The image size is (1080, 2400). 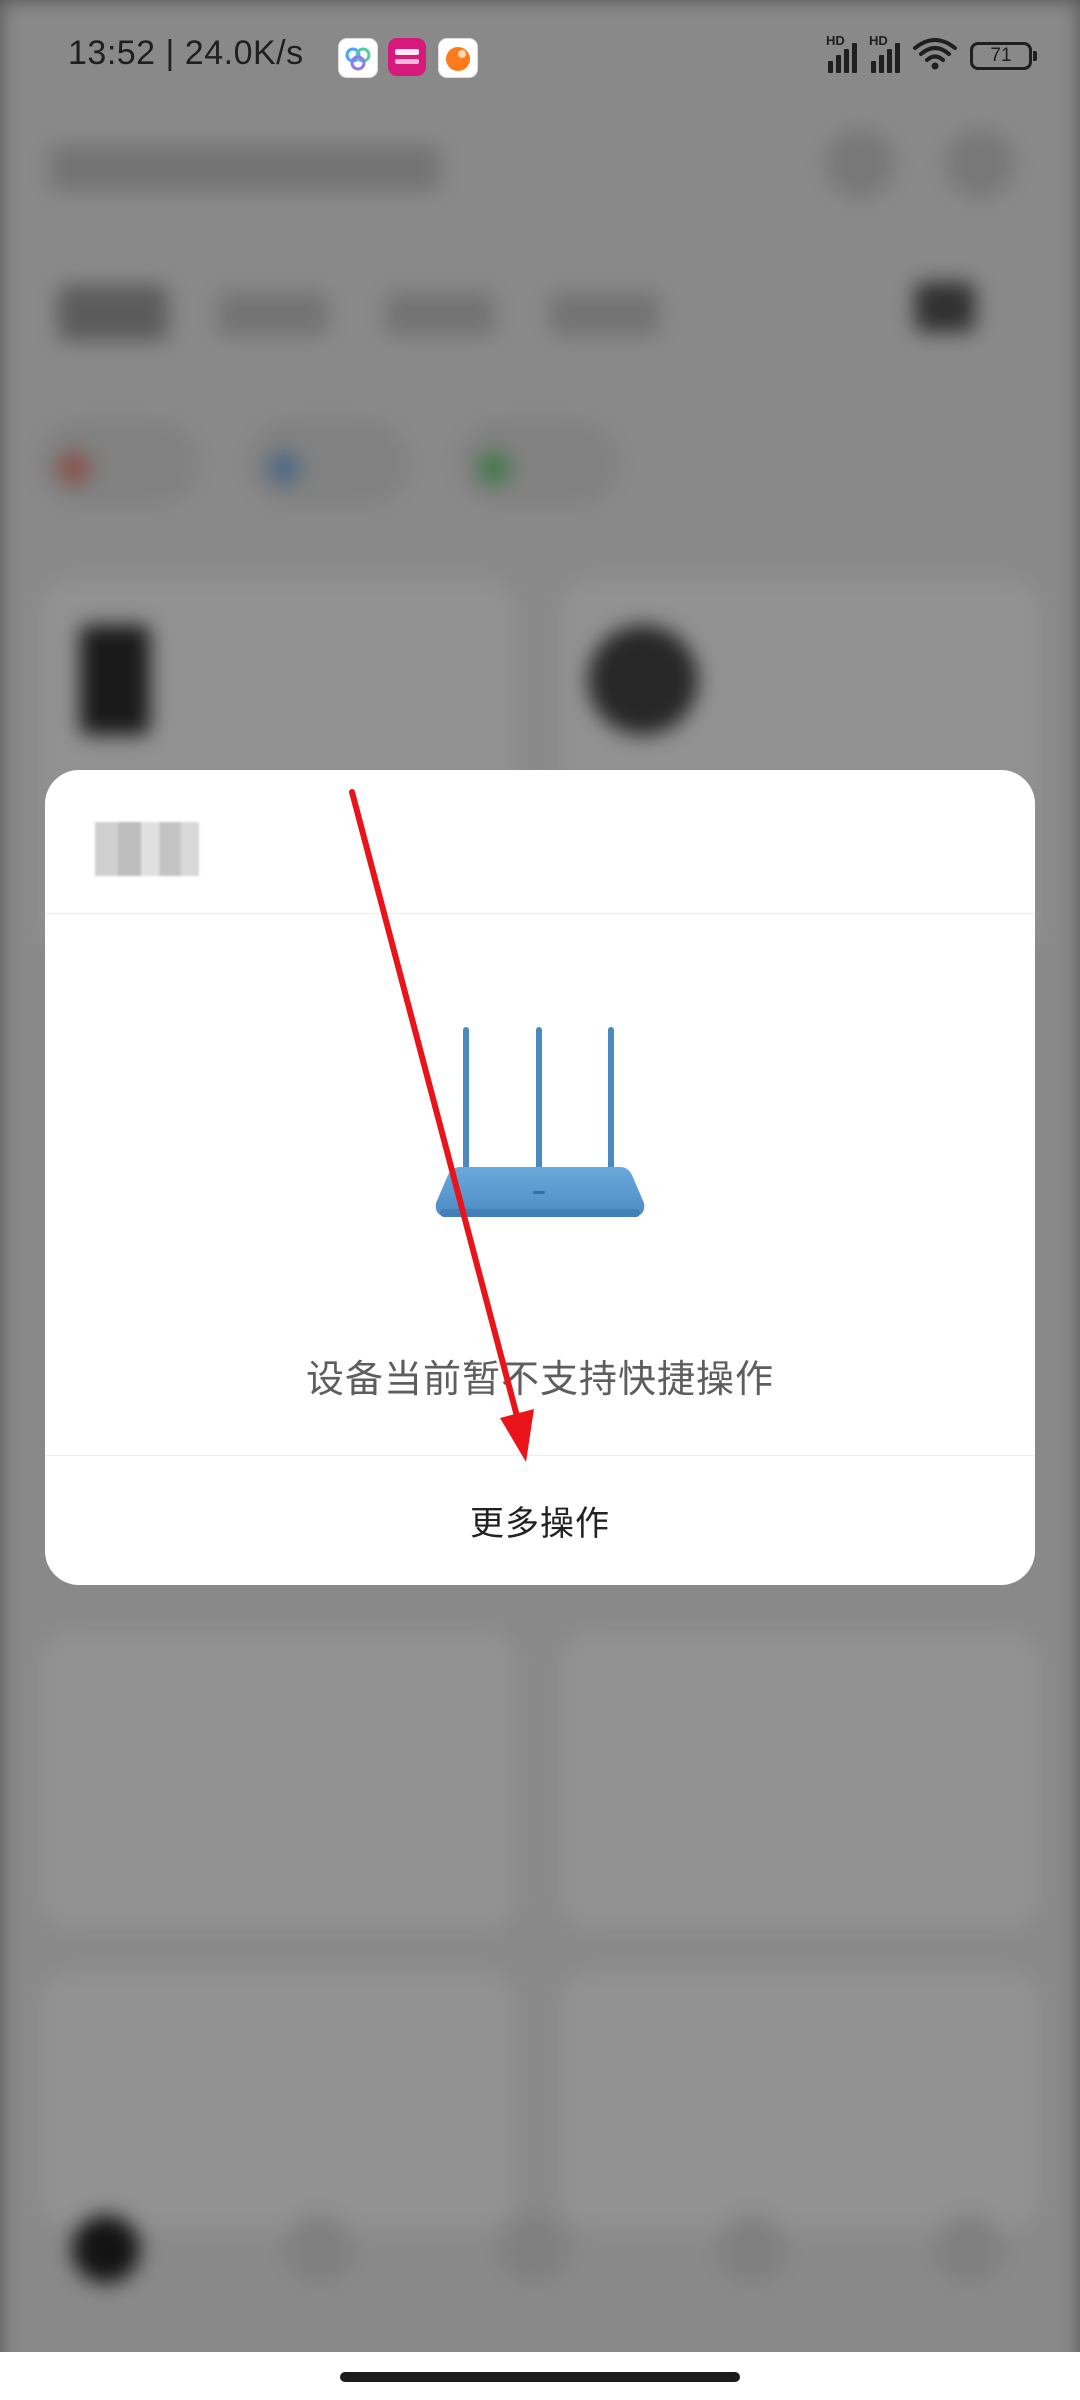 What do you see at coordinates (539, 1379) in the screenshot?
I see `unsupported-message: 设备当前暂不支持快捷操作` at bounding box center [539, 1379].